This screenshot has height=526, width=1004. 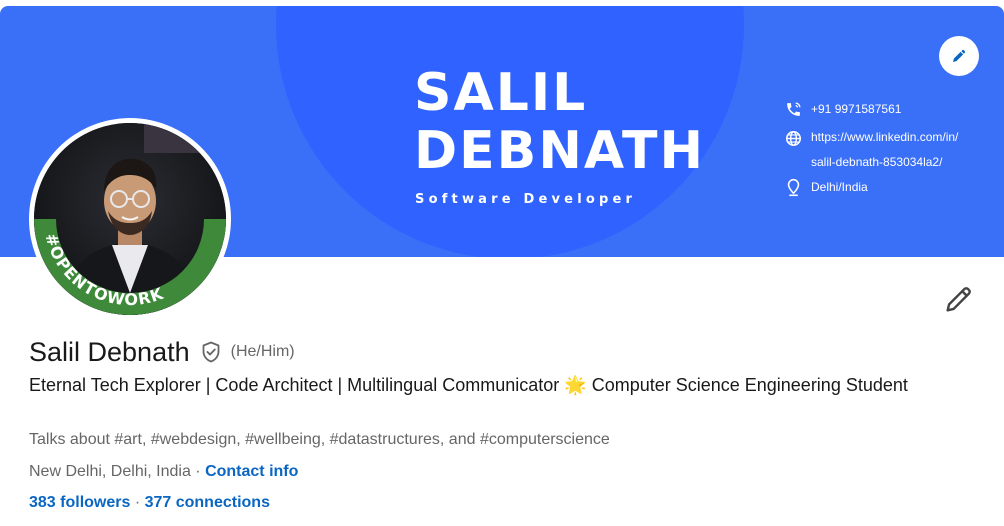 What do you see at coordinates (560, 151) in the screenshot?
I see `banner-name-line2: DEBNATH` at bounding box center [560, 151].